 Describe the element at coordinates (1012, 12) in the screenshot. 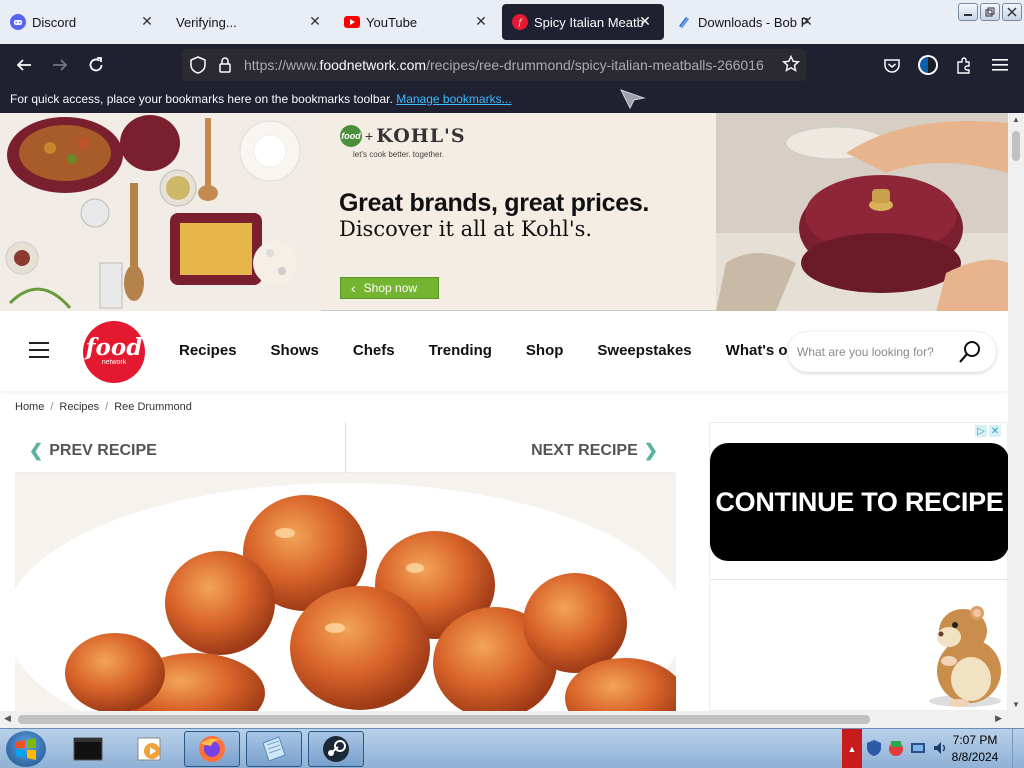

I see `close-window-button` at that location.